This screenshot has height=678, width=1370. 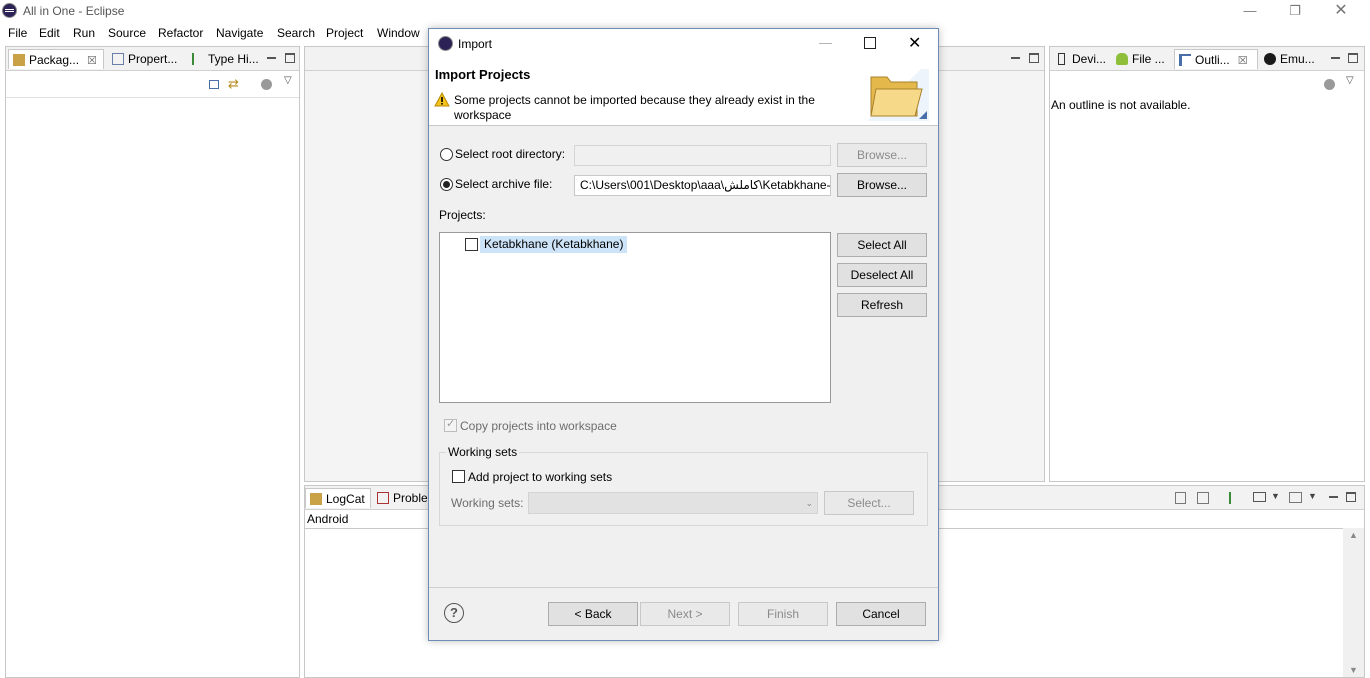 I want to click on menu-project: Project, so click(x=344, y=33).